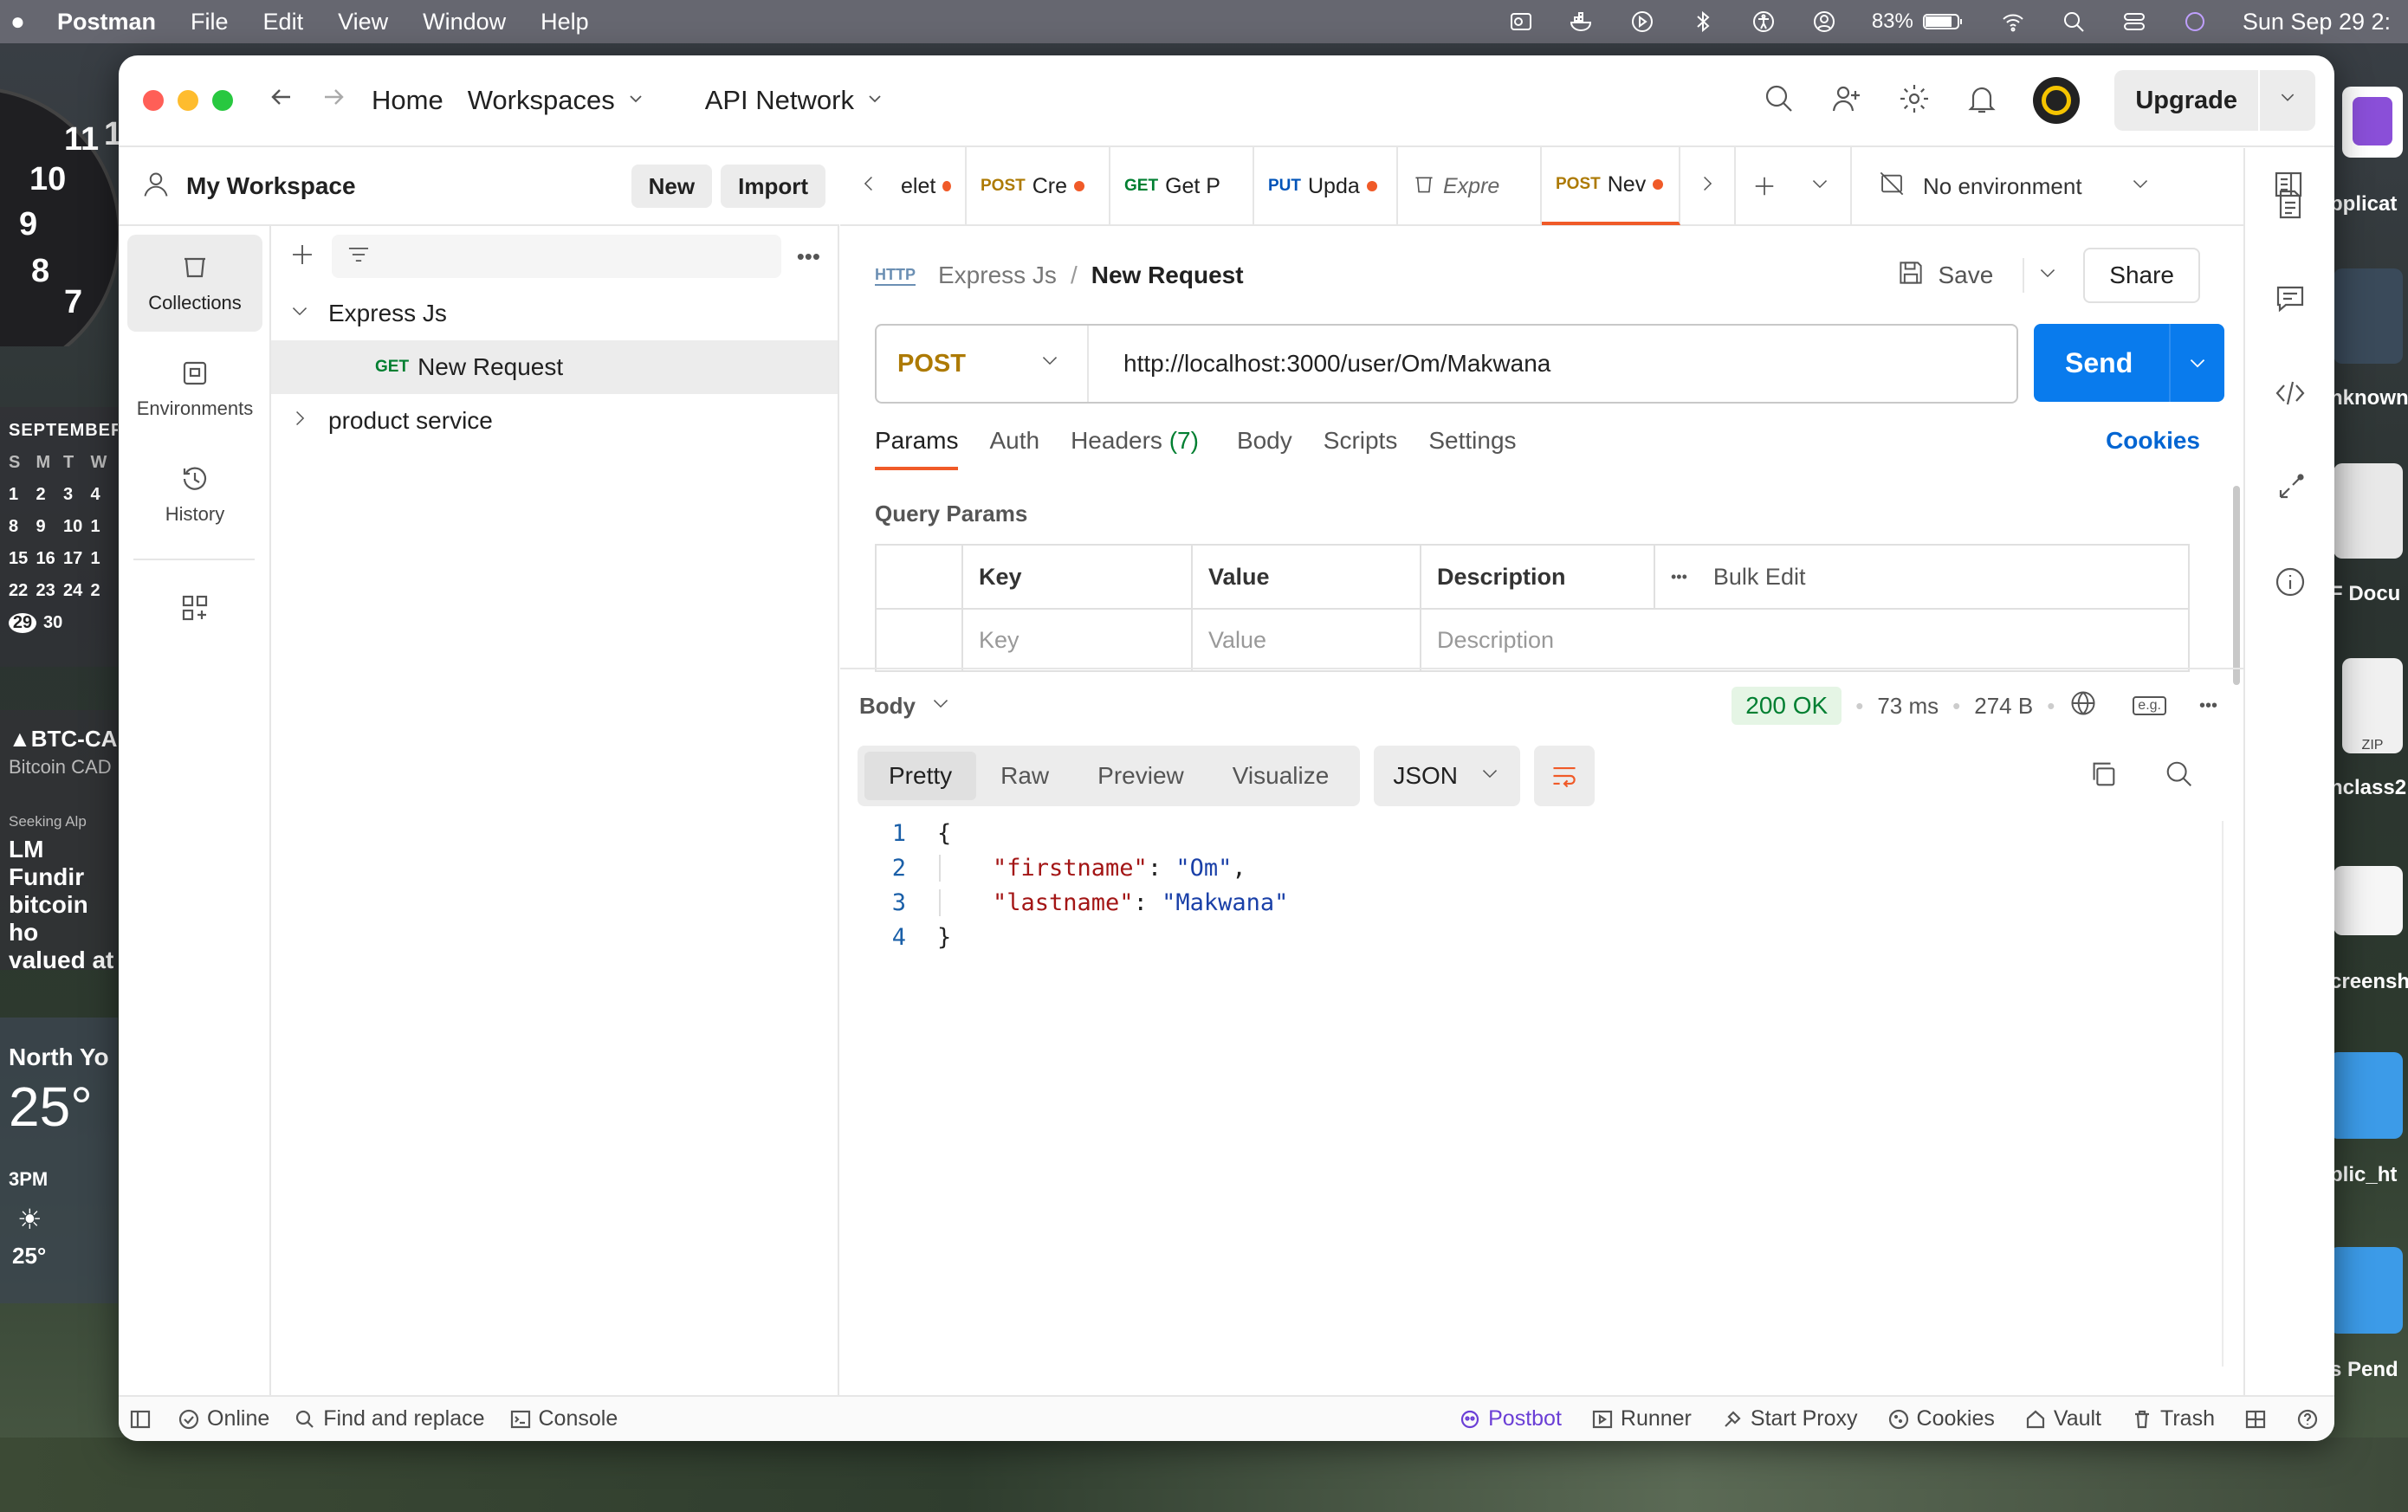 This screenshot has width=2408, height=1512. Describe the element at coordinates (1361, 441) in the screenshot. I see `tab-scripts: Scripts` at that location.